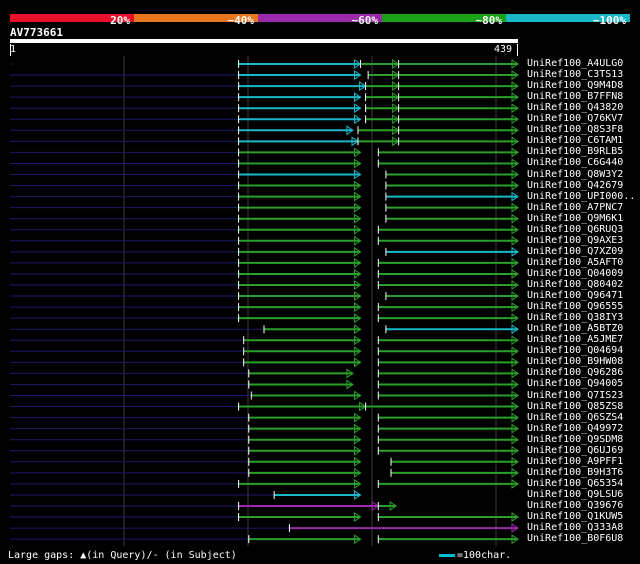  What do you see at coordinates (575, 163) in the screenshot?
I see `hit-label: UniRef100_C6G440` at bounding box center [575, 163].